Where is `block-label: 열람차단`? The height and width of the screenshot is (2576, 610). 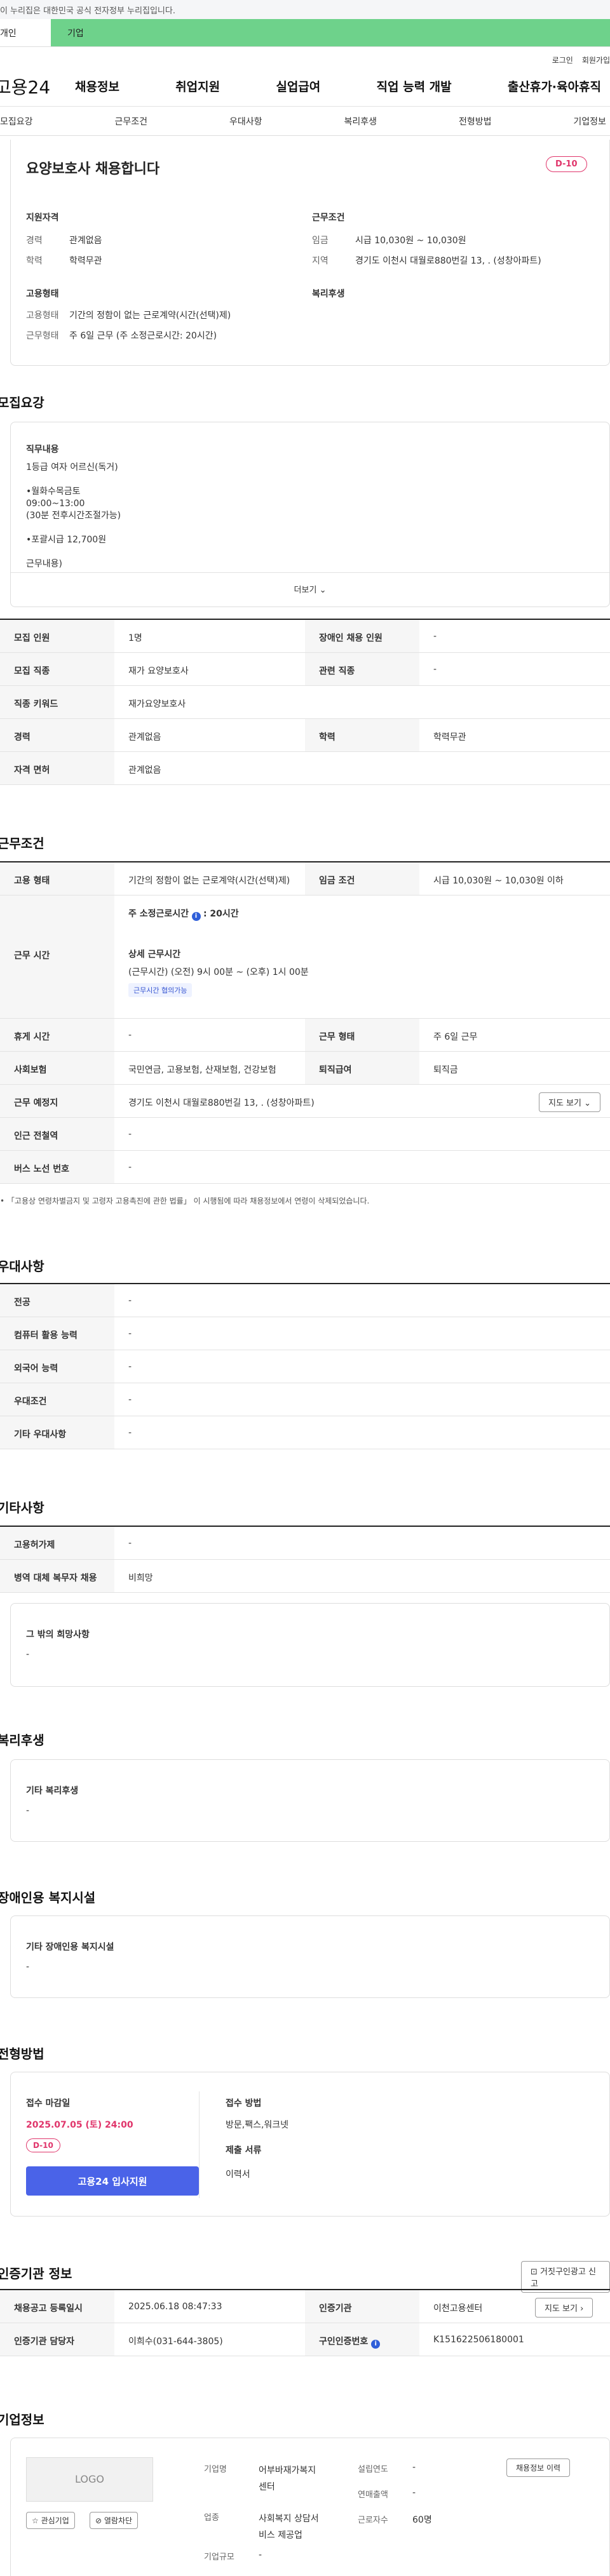 block-label: 열람차단 is located at coordinates (118, 2520).